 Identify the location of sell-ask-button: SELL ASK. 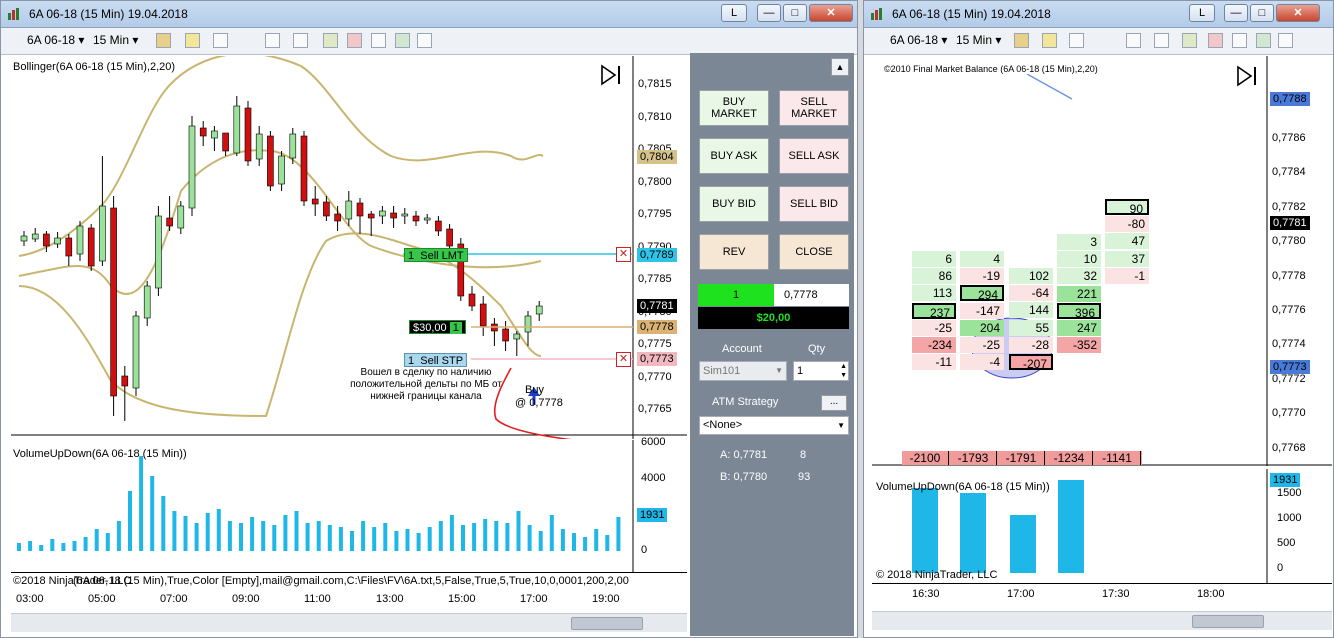
(814, 156).